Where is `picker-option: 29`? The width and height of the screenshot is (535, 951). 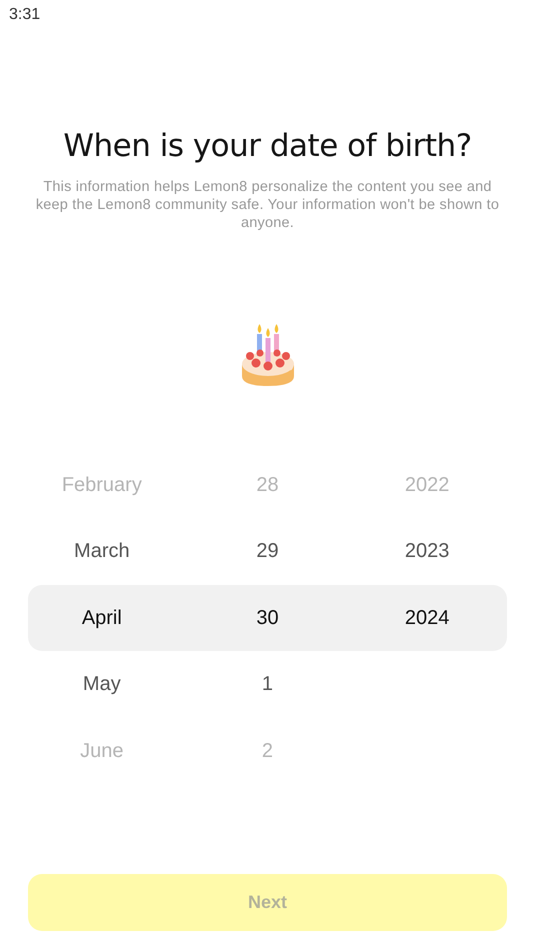 picker-option: 29 is located at coordinates (267, 552).